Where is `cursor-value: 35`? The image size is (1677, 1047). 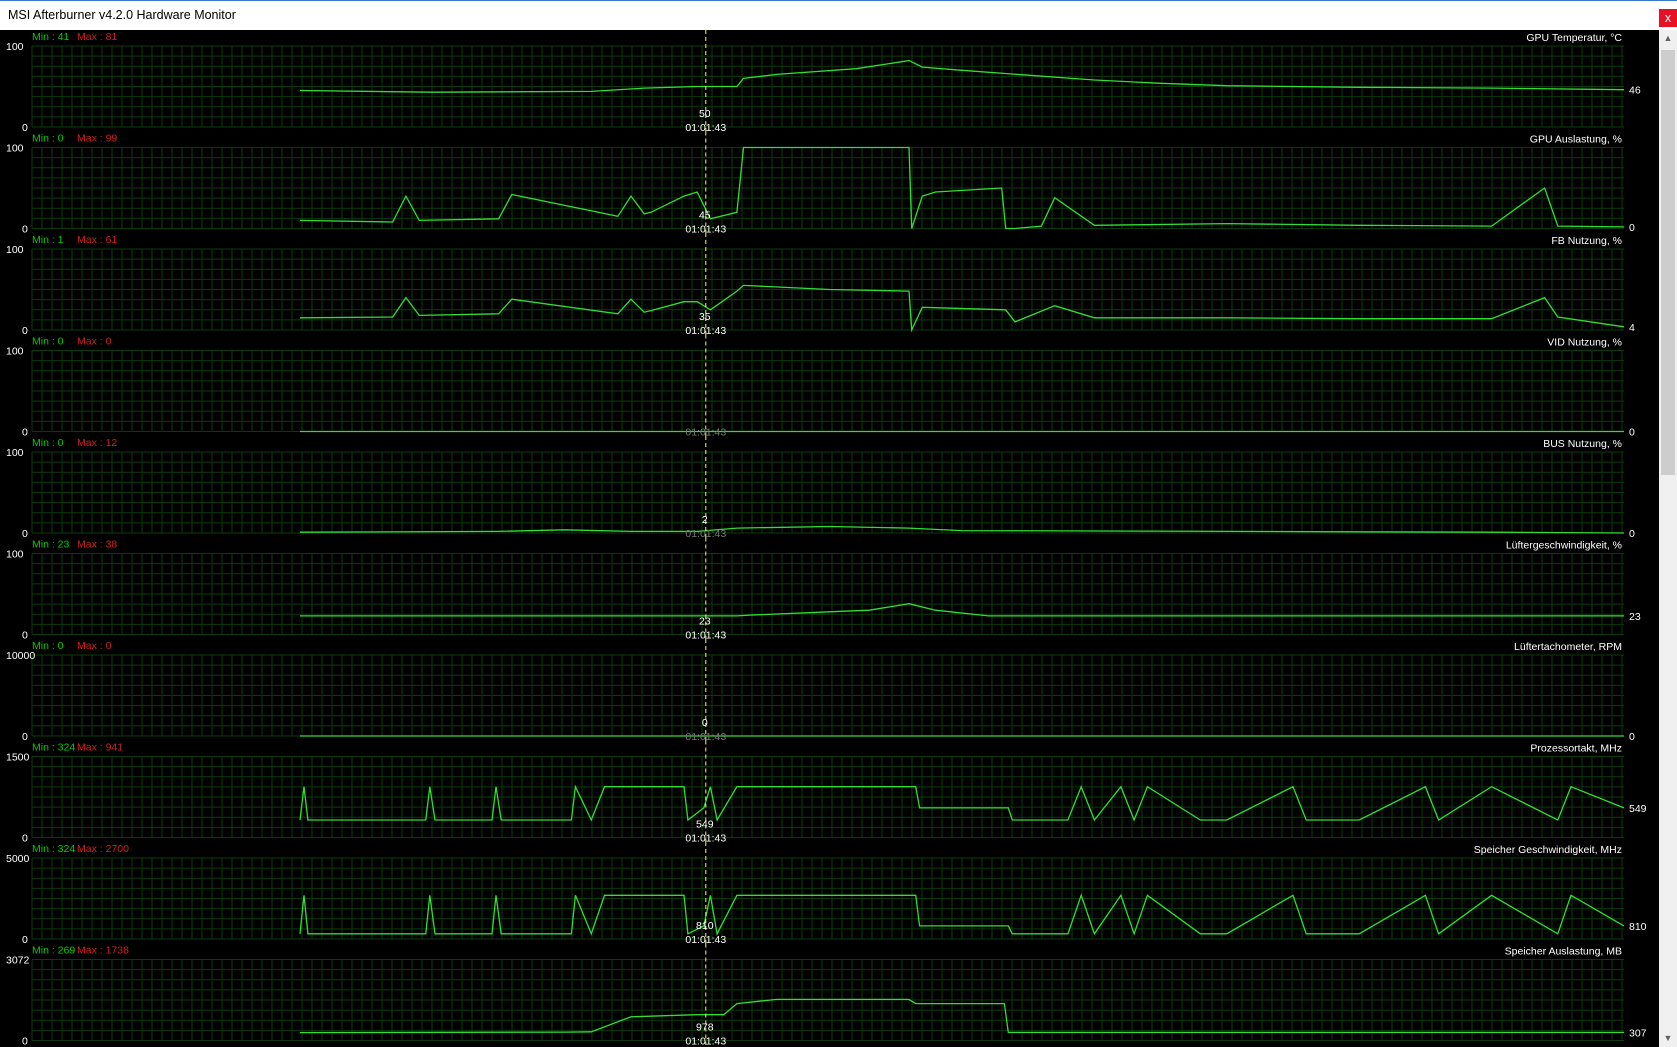
cursor-value: 35 is located at coordinates (705, 317).